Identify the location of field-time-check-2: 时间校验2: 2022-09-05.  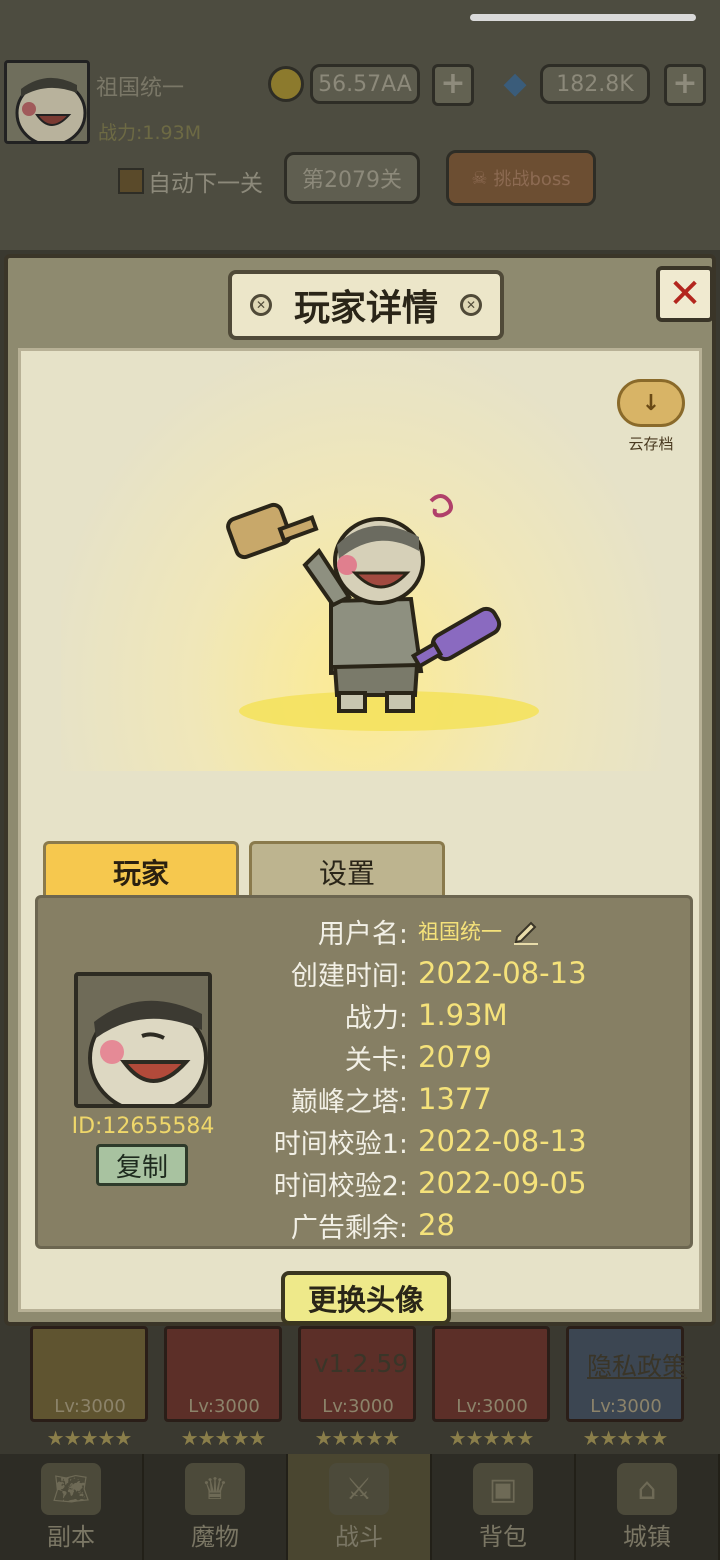
(424, 1183).